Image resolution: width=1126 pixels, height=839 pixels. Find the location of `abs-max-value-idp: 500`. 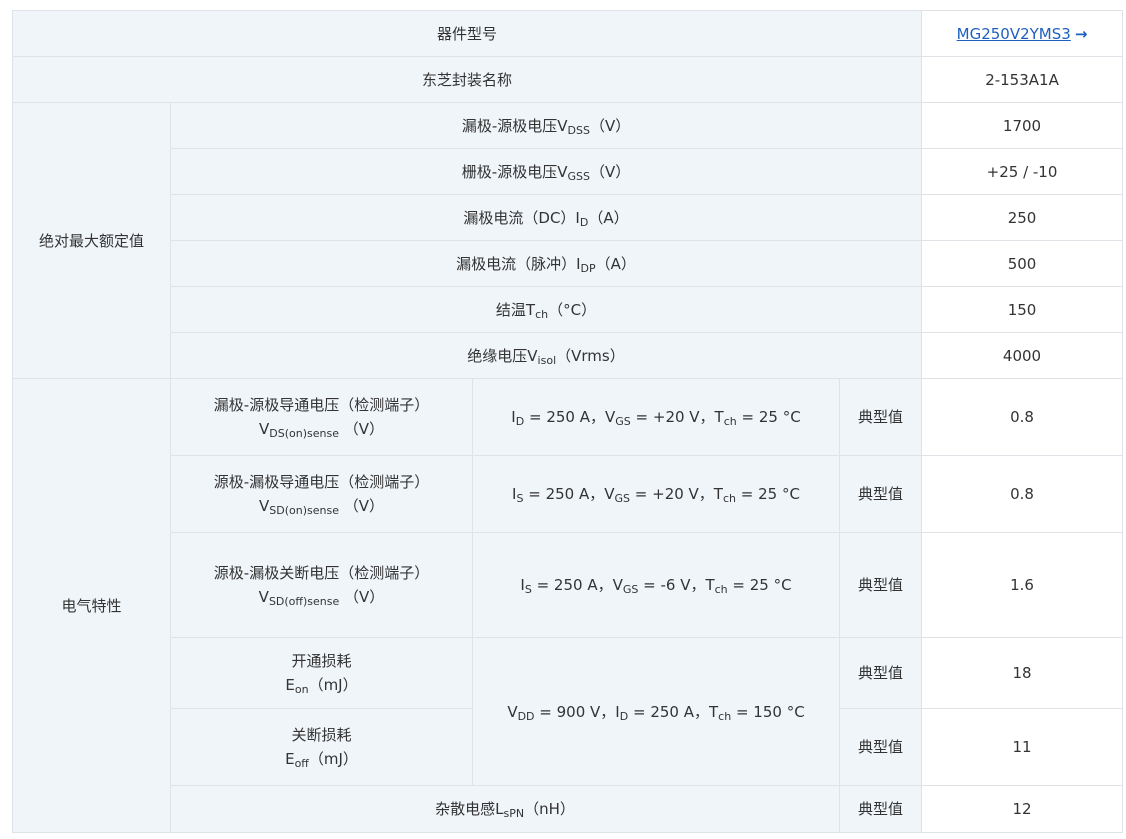

abs-max-value-idp: 500 is located at coordinates (1022, 263).